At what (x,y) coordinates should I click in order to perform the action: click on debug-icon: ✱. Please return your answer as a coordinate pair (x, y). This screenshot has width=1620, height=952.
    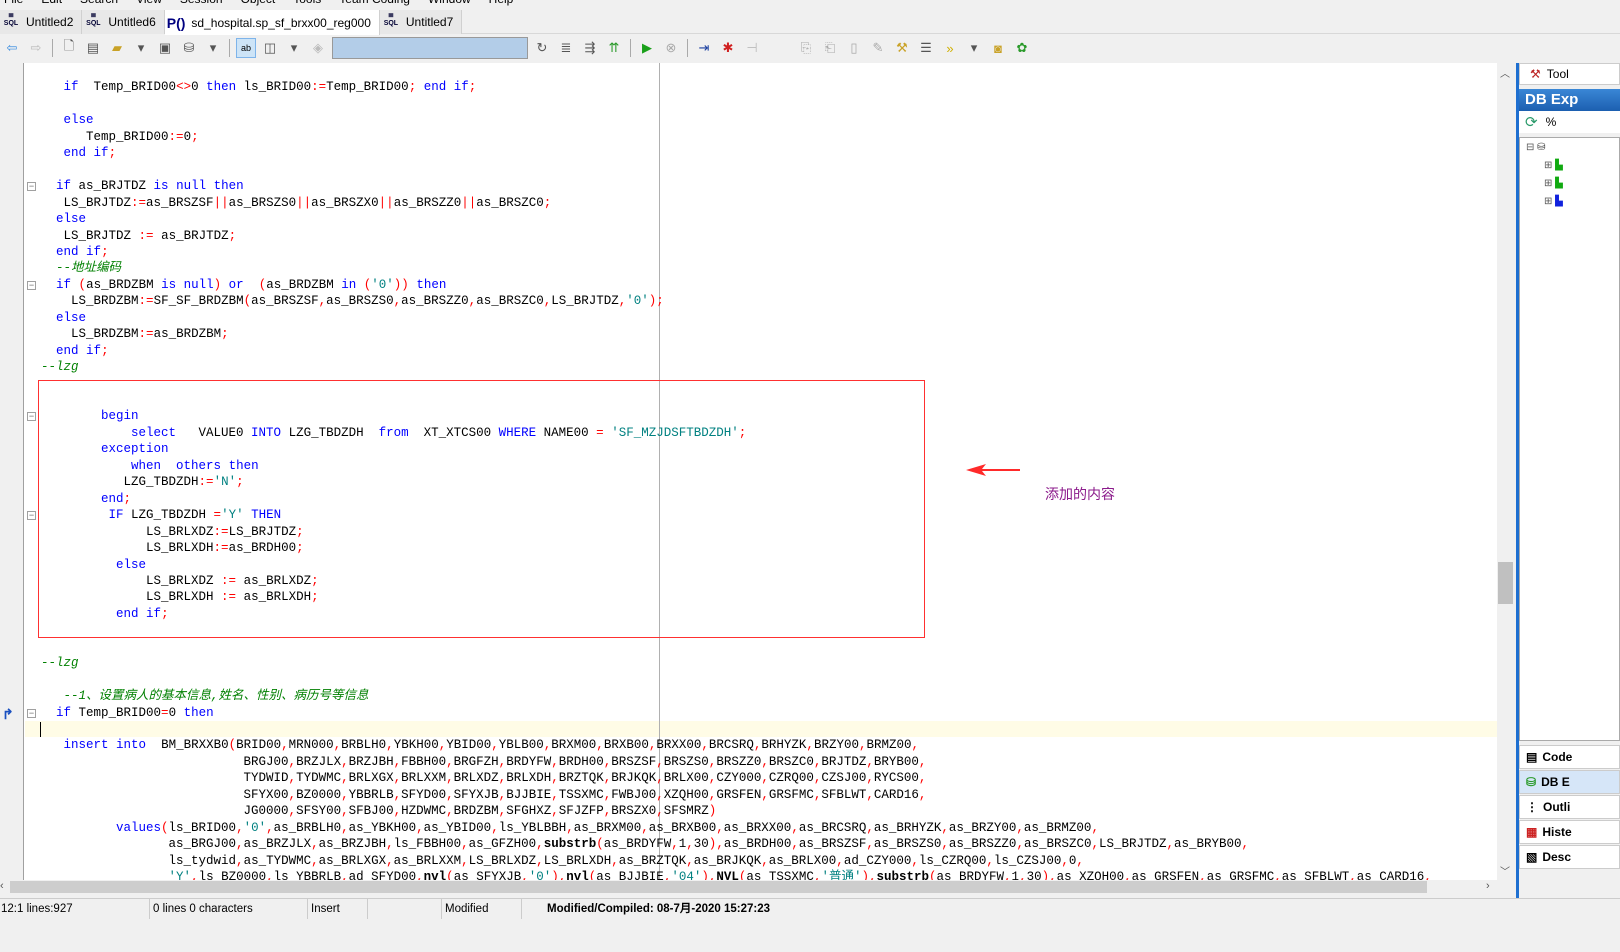
    Looking at the image, I should click on (728, 48).